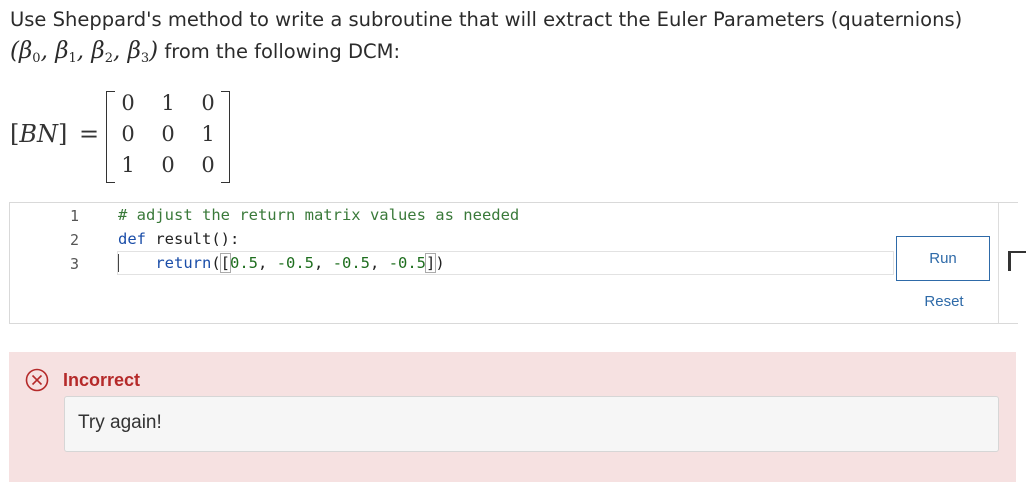 This screenshot has width=1032, height=492. What do you see at coordinates (943, 258) in the screenshot?
I see `run-button: Run` at bounding box center [943, 258].